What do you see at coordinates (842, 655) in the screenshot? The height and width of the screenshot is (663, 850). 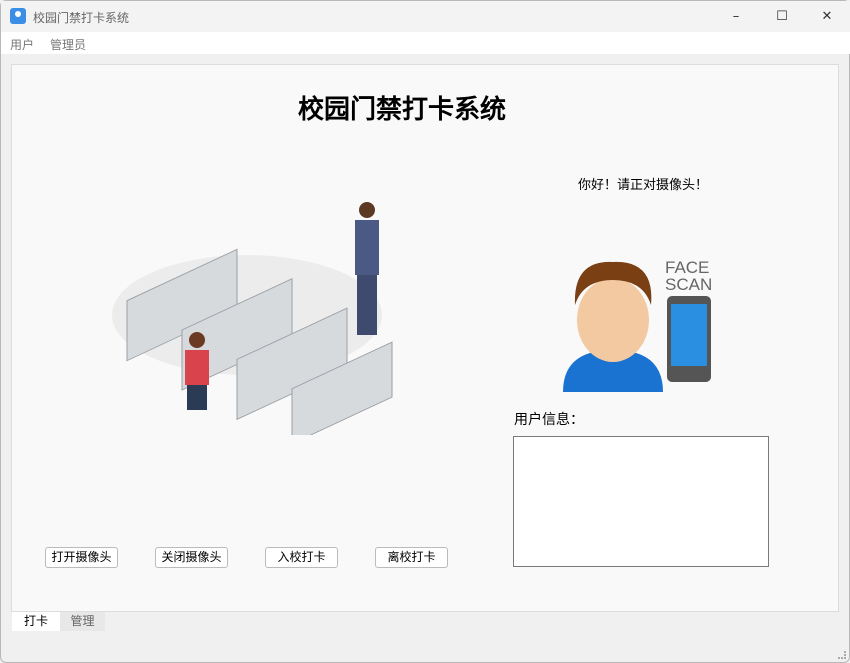 I see `resize-grip` at bounding box center [842, 655].